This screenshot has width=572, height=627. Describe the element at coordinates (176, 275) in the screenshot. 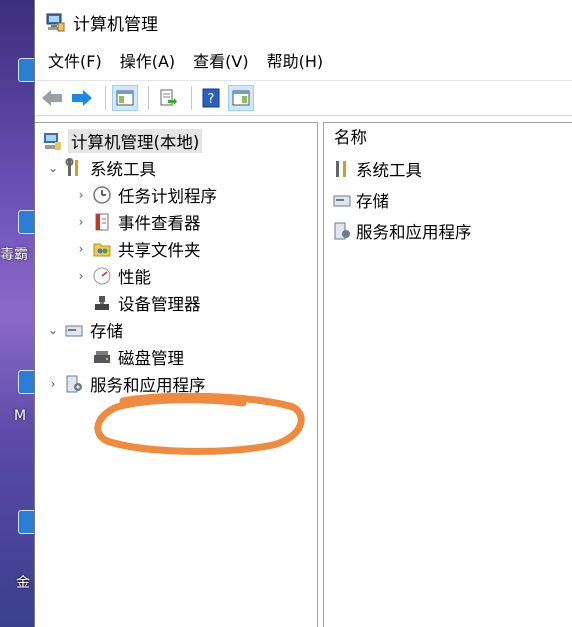

I see `tree-item-performance: › 性能` at that location.